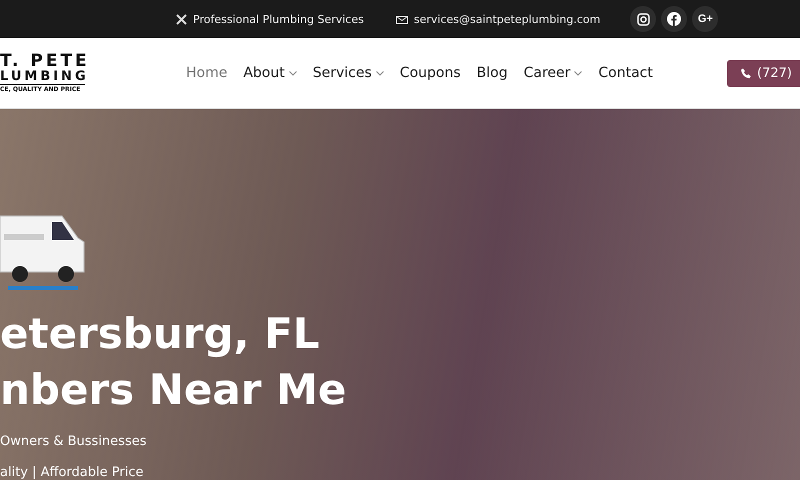 Image resolution: width=800 pixels, height=480 pixels. What do you see at coordinates (553, 73) in the screenshot?
I see `nav-link: Career` at bounding box center [553, 73].